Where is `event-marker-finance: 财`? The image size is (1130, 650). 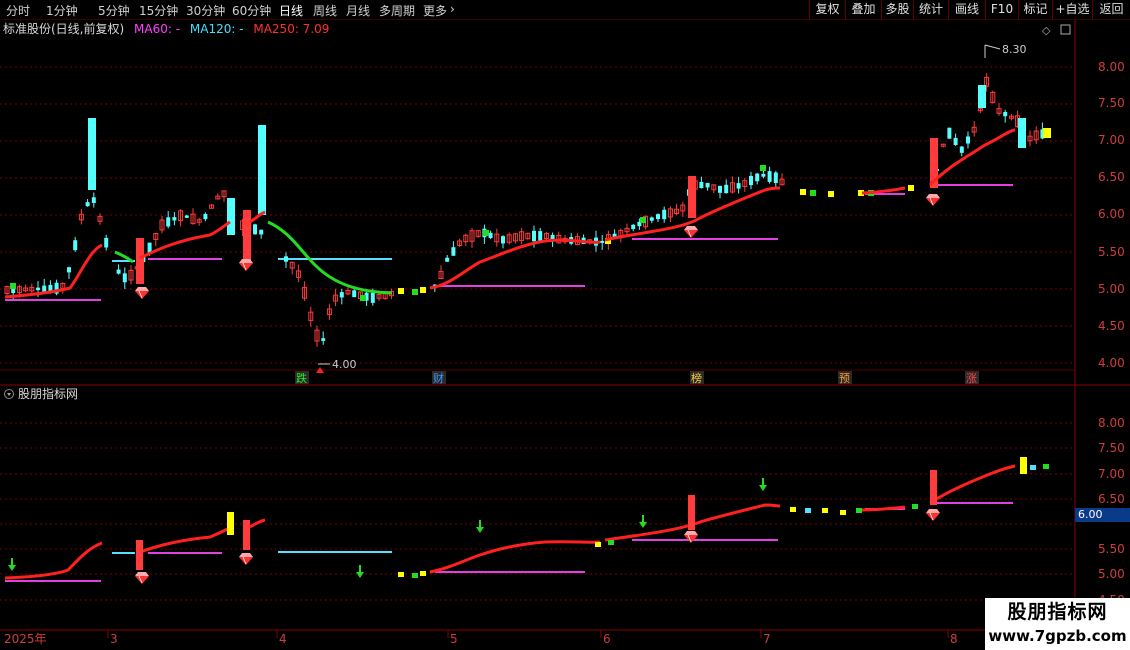
event-marker-finance: 财 is located at coordinates (438, 378).